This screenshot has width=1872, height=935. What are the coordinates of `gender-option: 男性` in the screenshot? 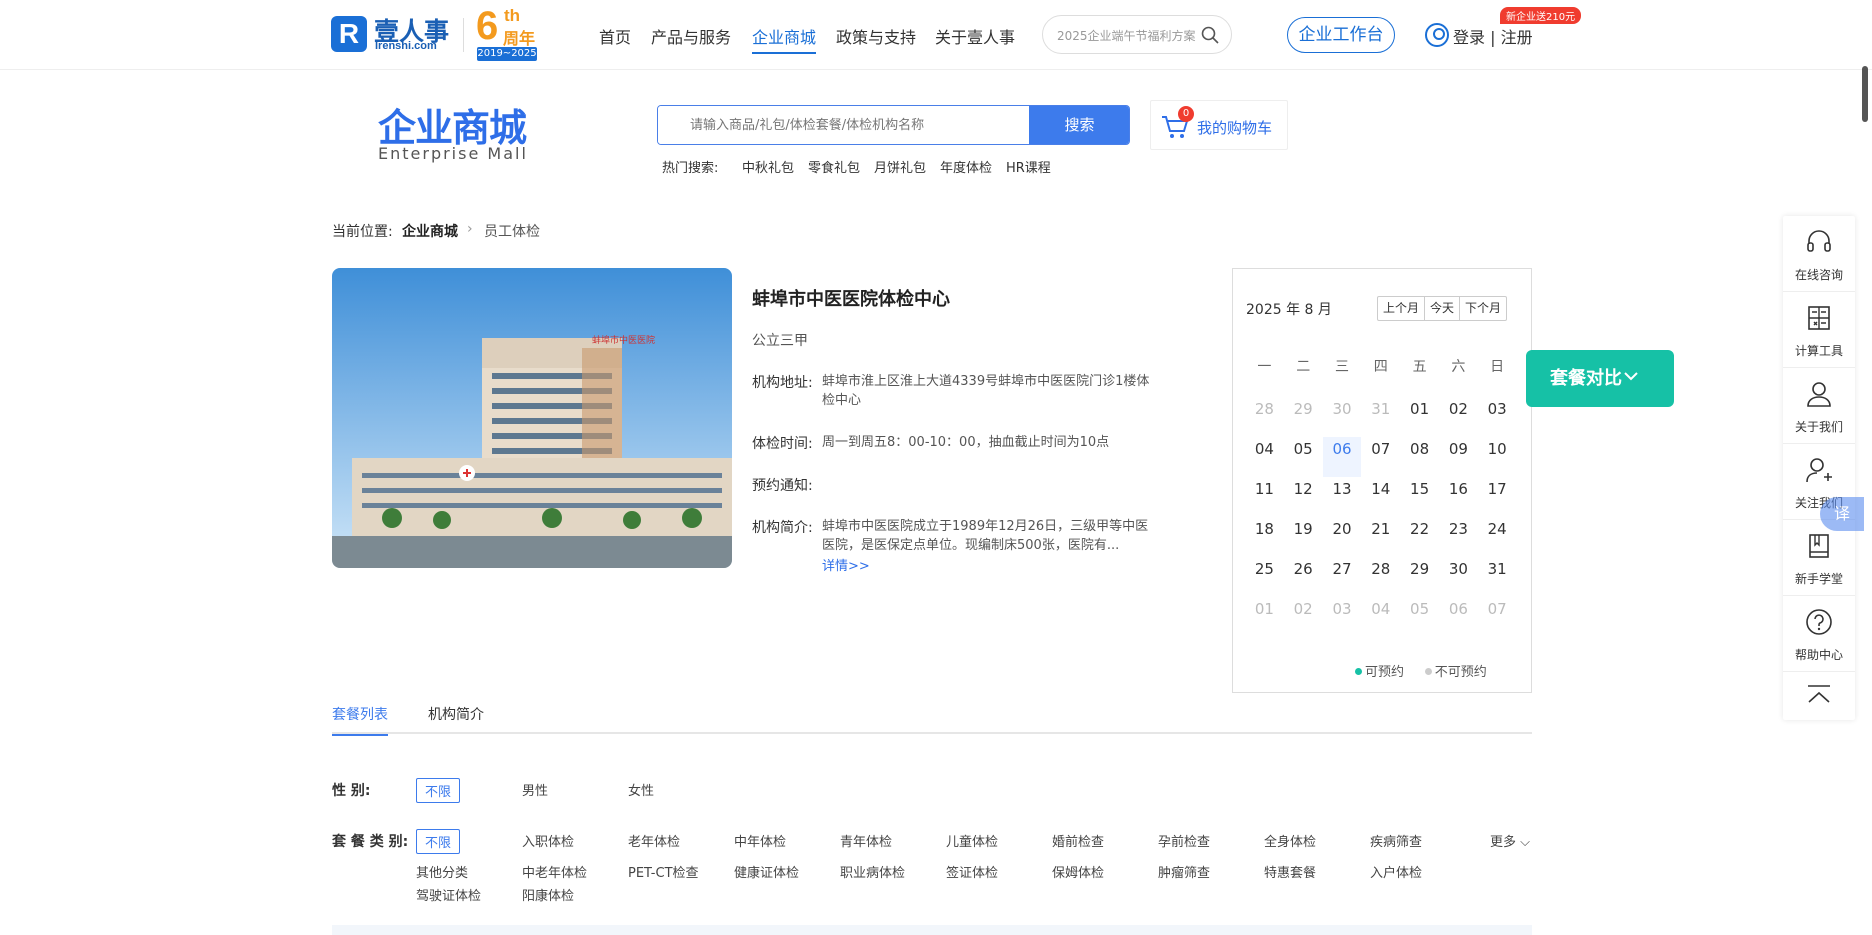 It's located at (535, 789).